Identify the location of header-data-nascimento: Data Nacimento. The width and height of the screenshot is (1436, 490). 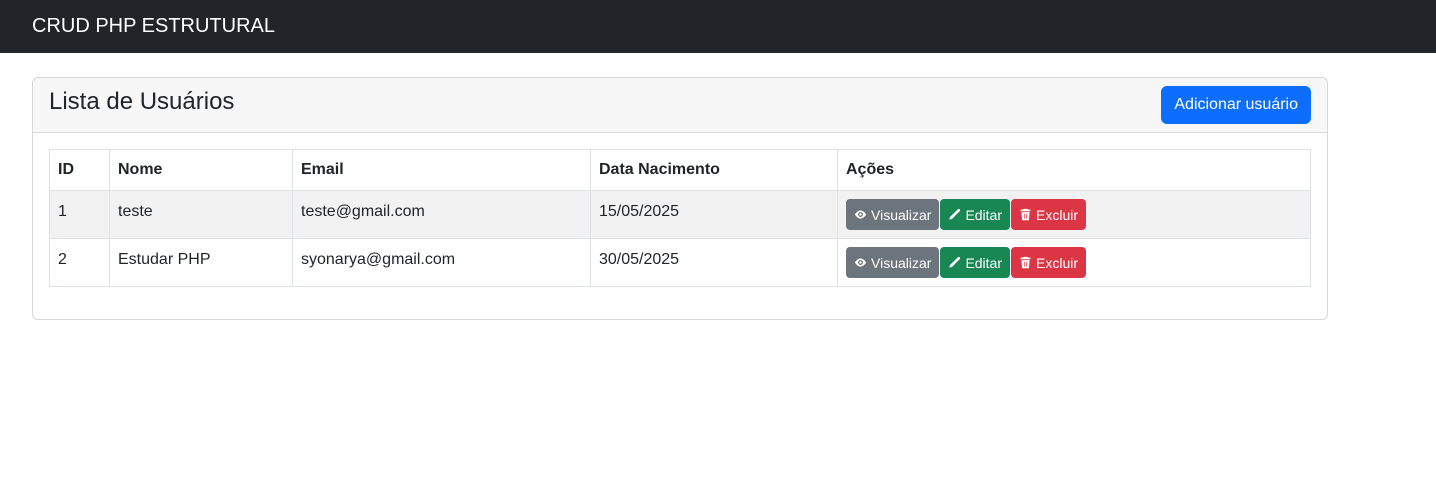
(714, 170).